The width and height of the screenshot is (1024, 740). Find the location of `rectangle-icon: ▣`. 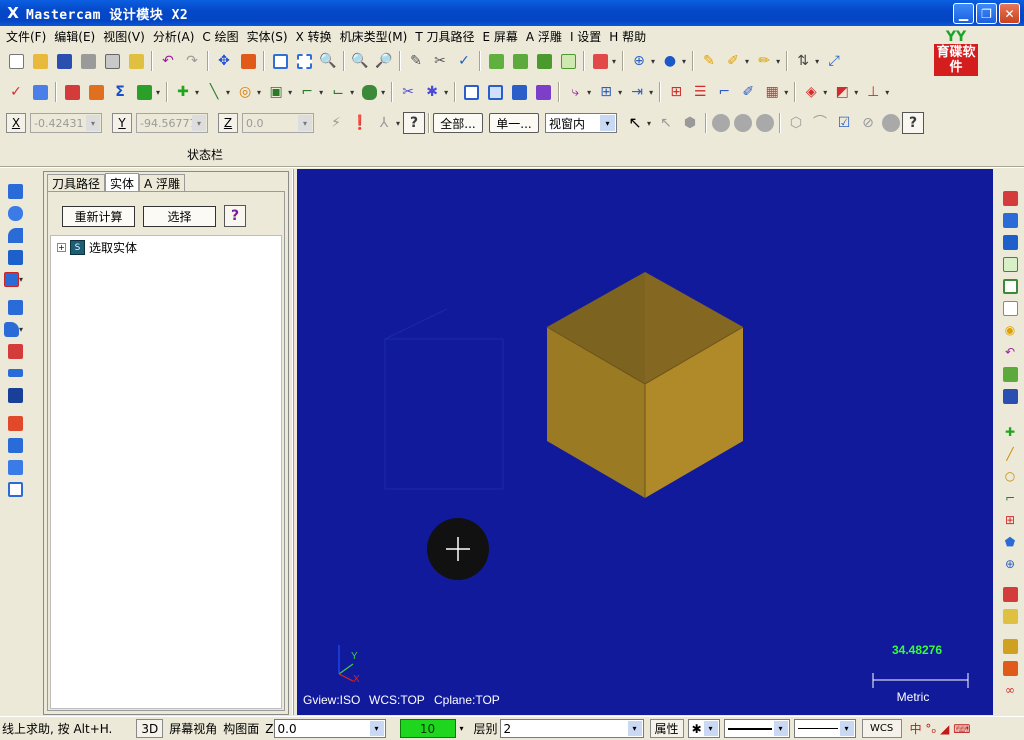

rectangle-icon: ▣ is located at coordinates (276, 92).